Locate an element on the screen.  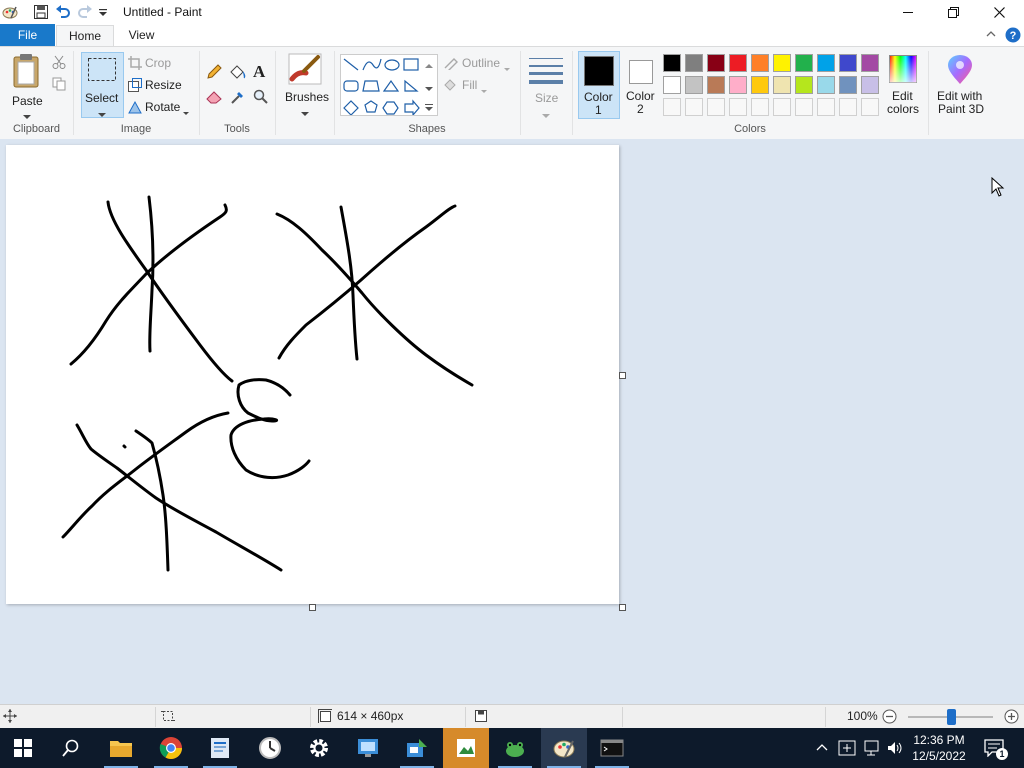
zoom-out-button is located at coordinates (889, 718).